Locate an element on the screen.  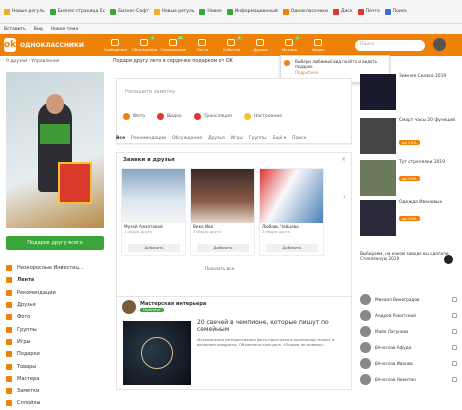
show-all-link: Показать все is located at coordinates (219, 268).